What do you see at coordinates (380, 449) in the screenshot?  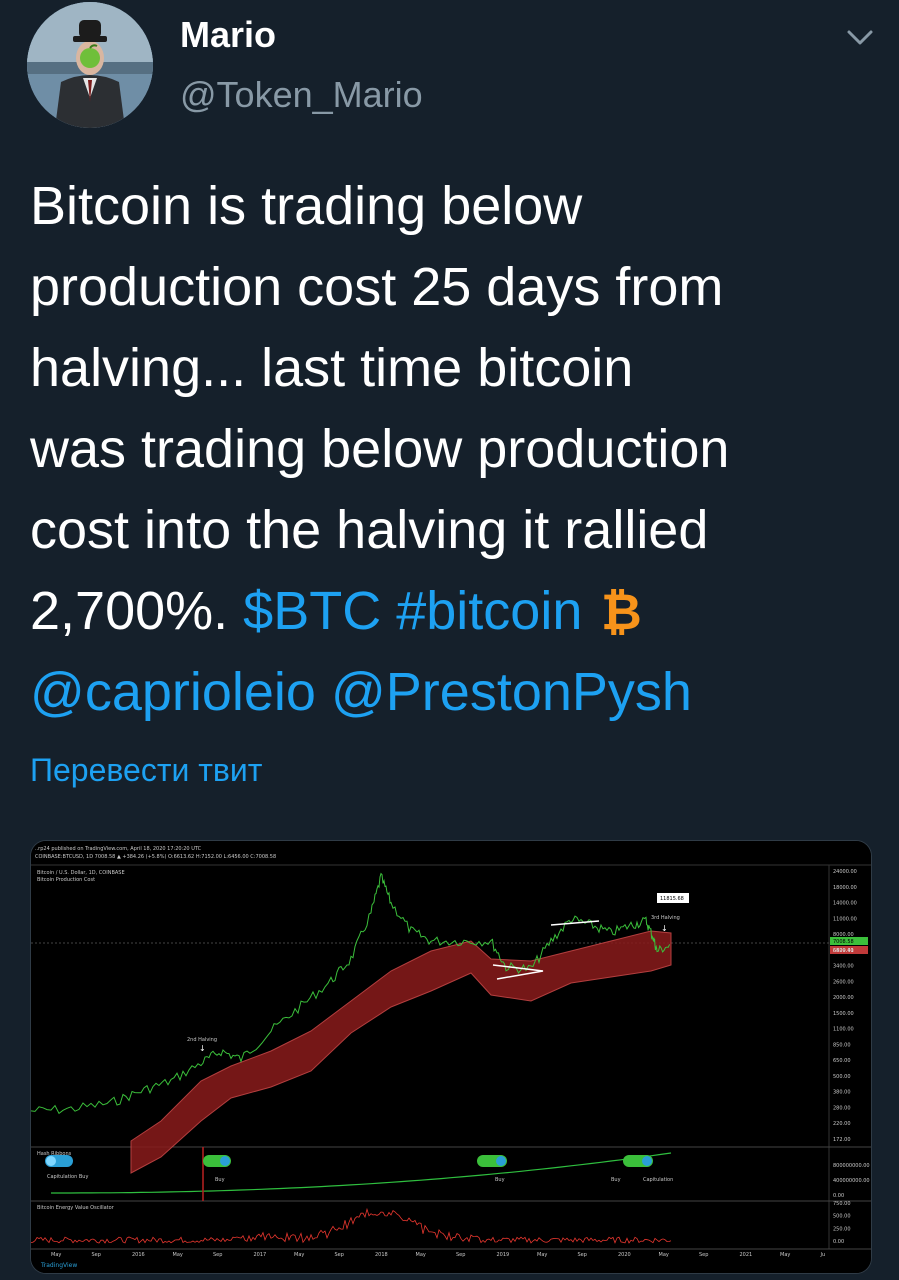 I see `tweet-line: was trading below production` at bounding box center [380, 449].